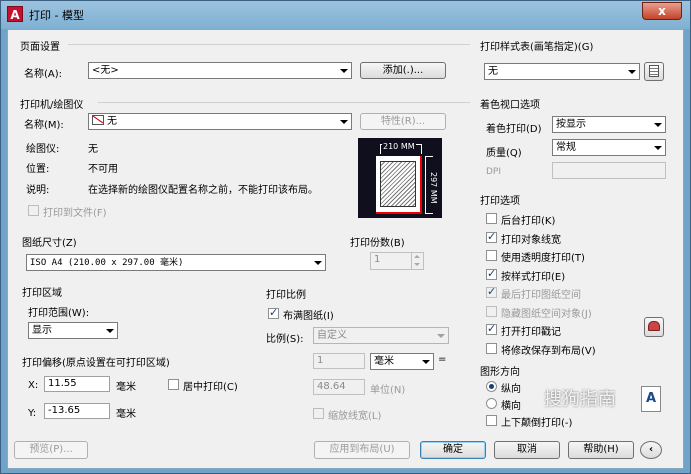 Image resolution: width=691 pixels, height=474 pixels. What do you see at coordinates (284, 102) in the screenshot?
I see `divider` at bounding box center [284, 102].